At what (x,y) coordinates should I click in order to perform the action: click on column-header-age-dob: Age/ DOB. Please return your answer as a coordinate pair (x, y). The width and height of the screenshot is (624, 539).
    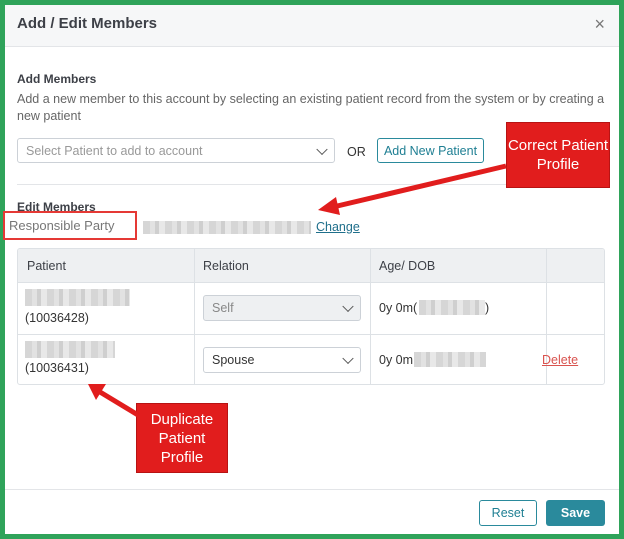
    Looking at the image, I should click on (407, 266).